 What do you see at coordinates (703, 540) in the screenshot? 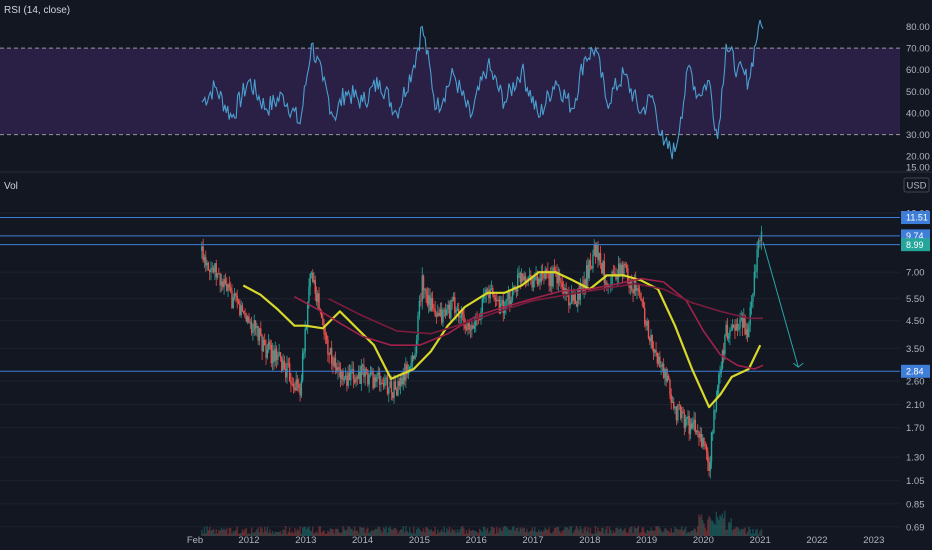
I see `time-tick-label: 2020` at bounding box center [703, 540].